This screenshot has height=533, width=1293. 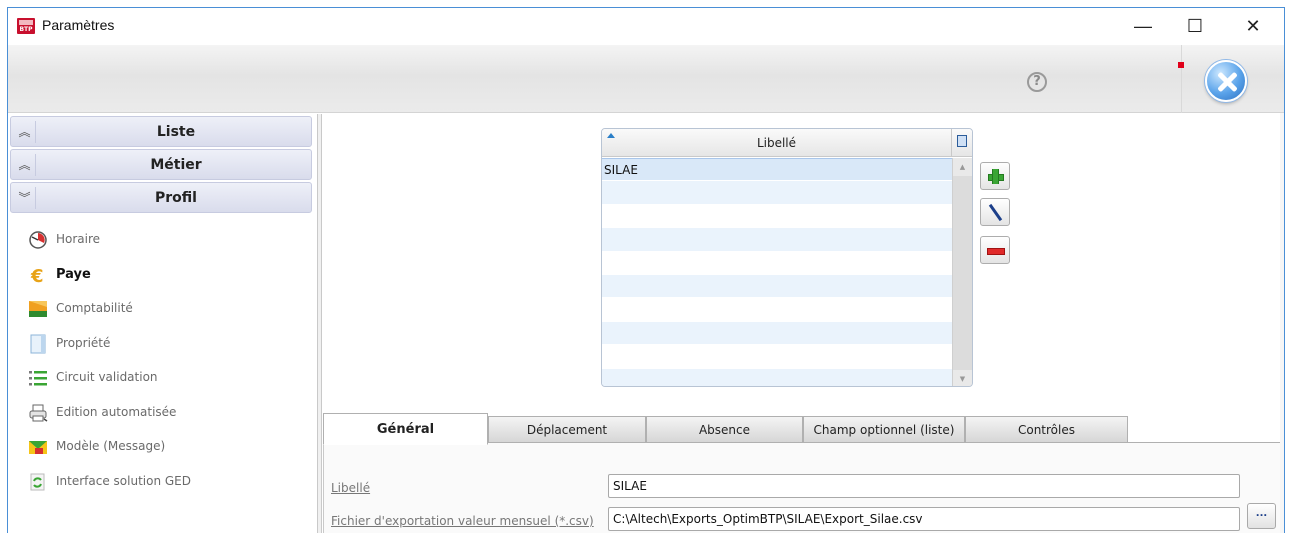 I want to click on tab-general: Général, so click(x=405, y=429).